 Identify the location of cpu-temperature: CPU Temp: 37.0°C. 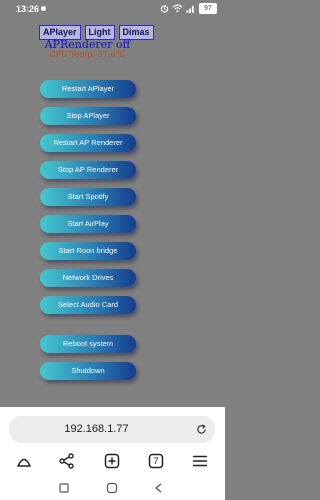
(87, 54).